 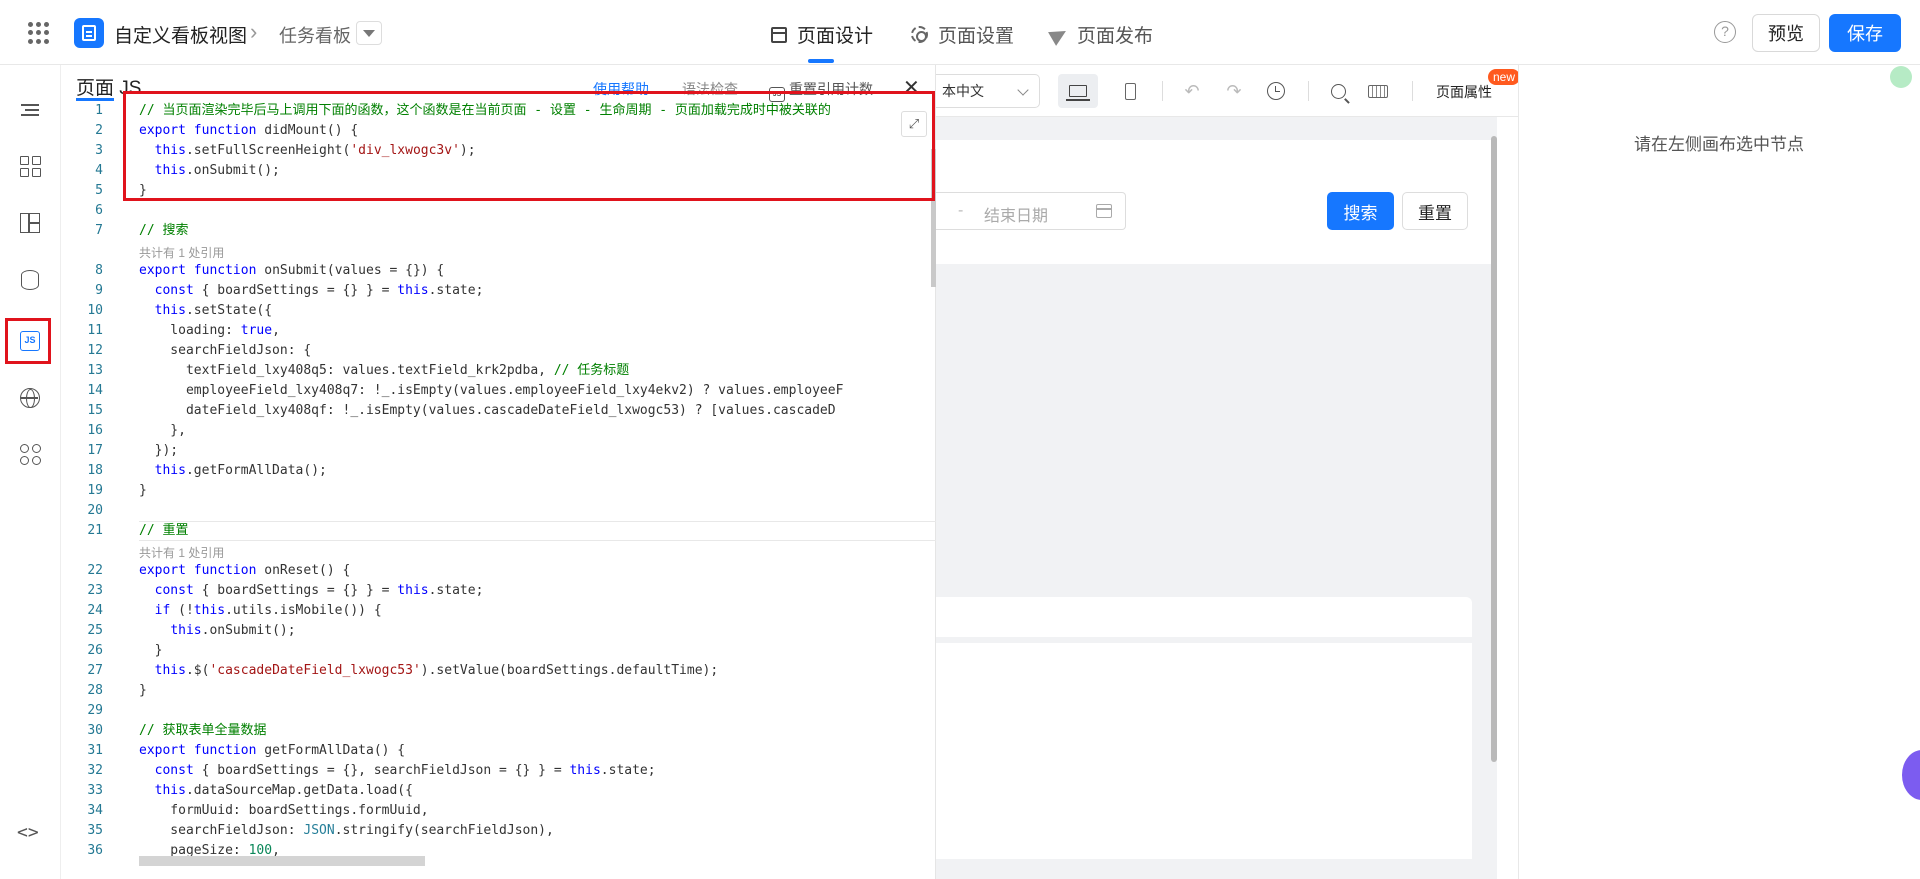 What do you see at coordinates (919, 34) in the screenshot?
I see `gear-icon` at bounding box center [919, 34].